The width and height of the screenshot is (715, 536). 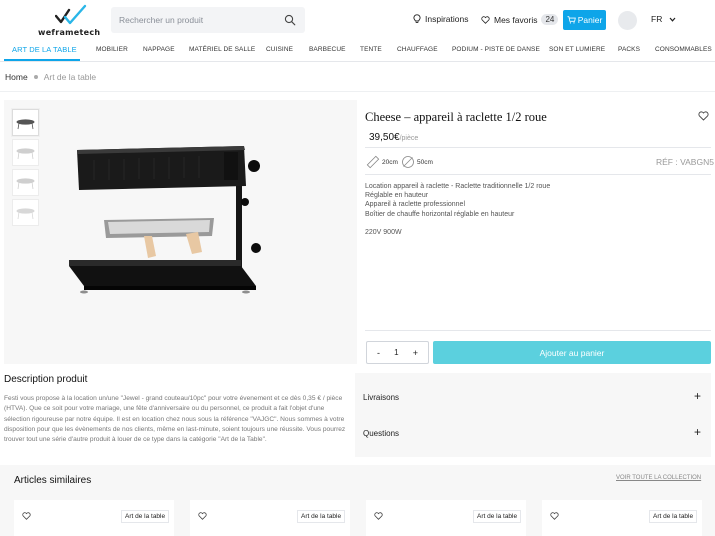 I want to click on language-label: FR, so click(x=657, y=19).